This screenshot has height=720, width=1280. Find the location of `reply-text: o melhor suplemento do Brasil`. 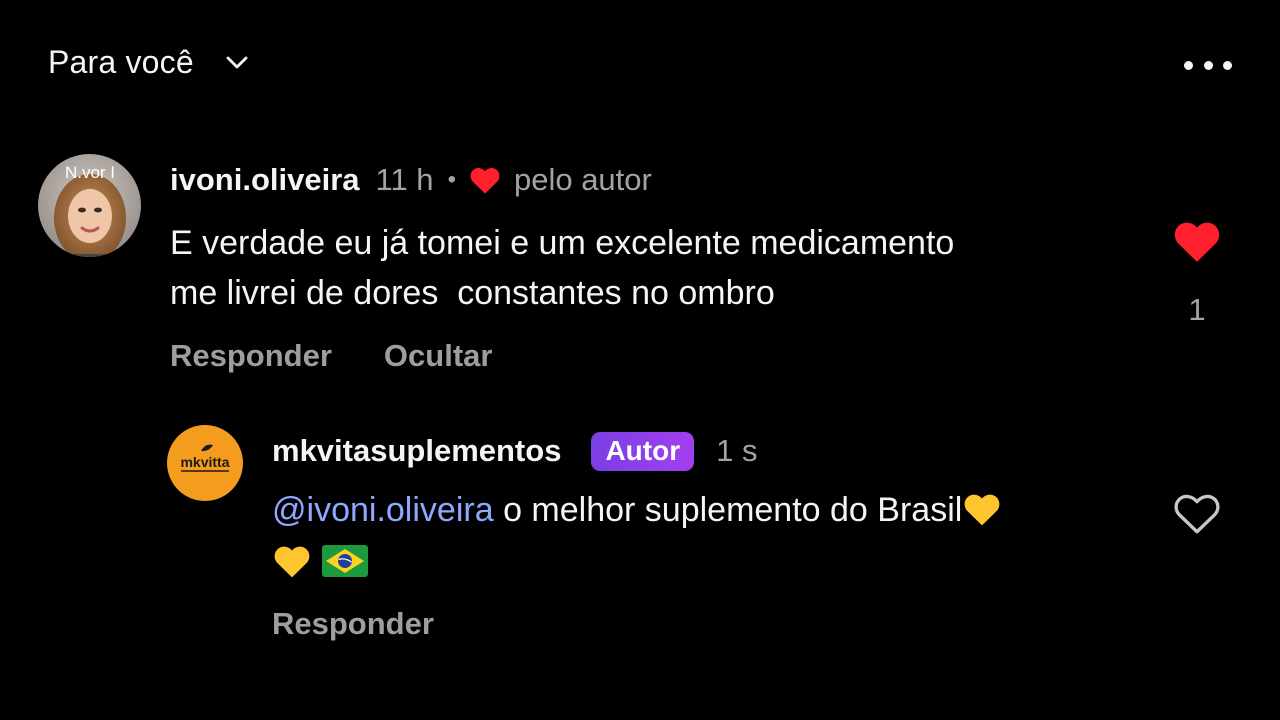

reply-text: o melhor suplemento do Brasil is located at coordinates (733, 510).